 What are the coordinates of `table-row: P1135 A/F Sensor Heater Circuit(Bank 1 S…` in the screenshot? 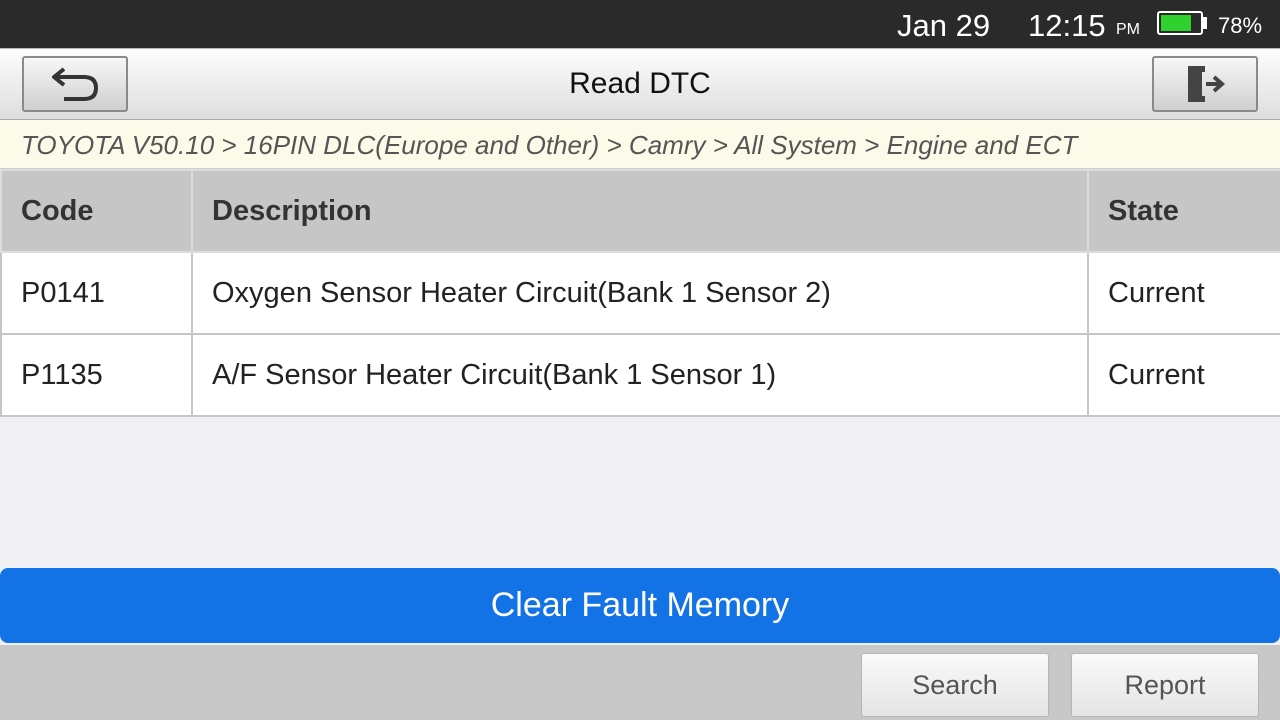 It's located at (640, 375).